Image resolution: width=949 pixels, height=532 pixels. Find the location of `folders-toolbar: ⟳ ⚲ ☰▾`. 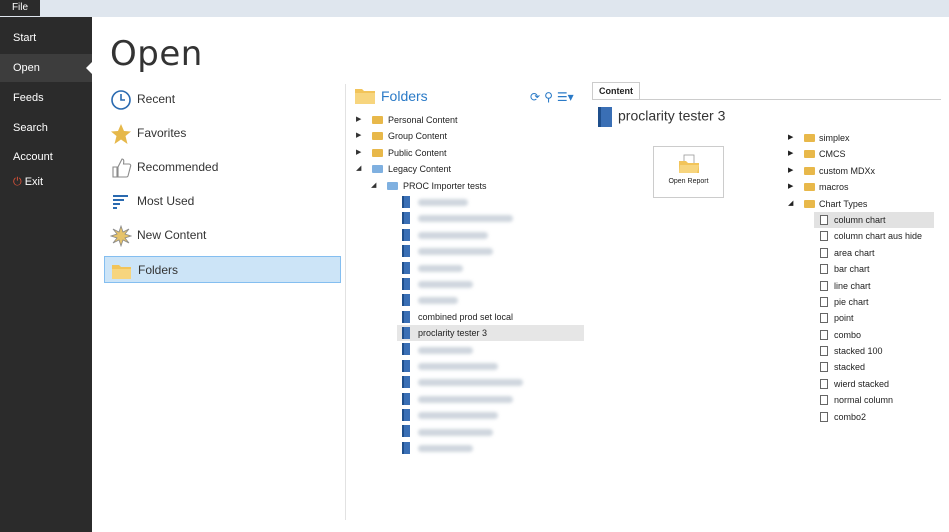

folders-toolbar: ⟳ ⚲ ☰▾ is located at coordinates (554, 97).